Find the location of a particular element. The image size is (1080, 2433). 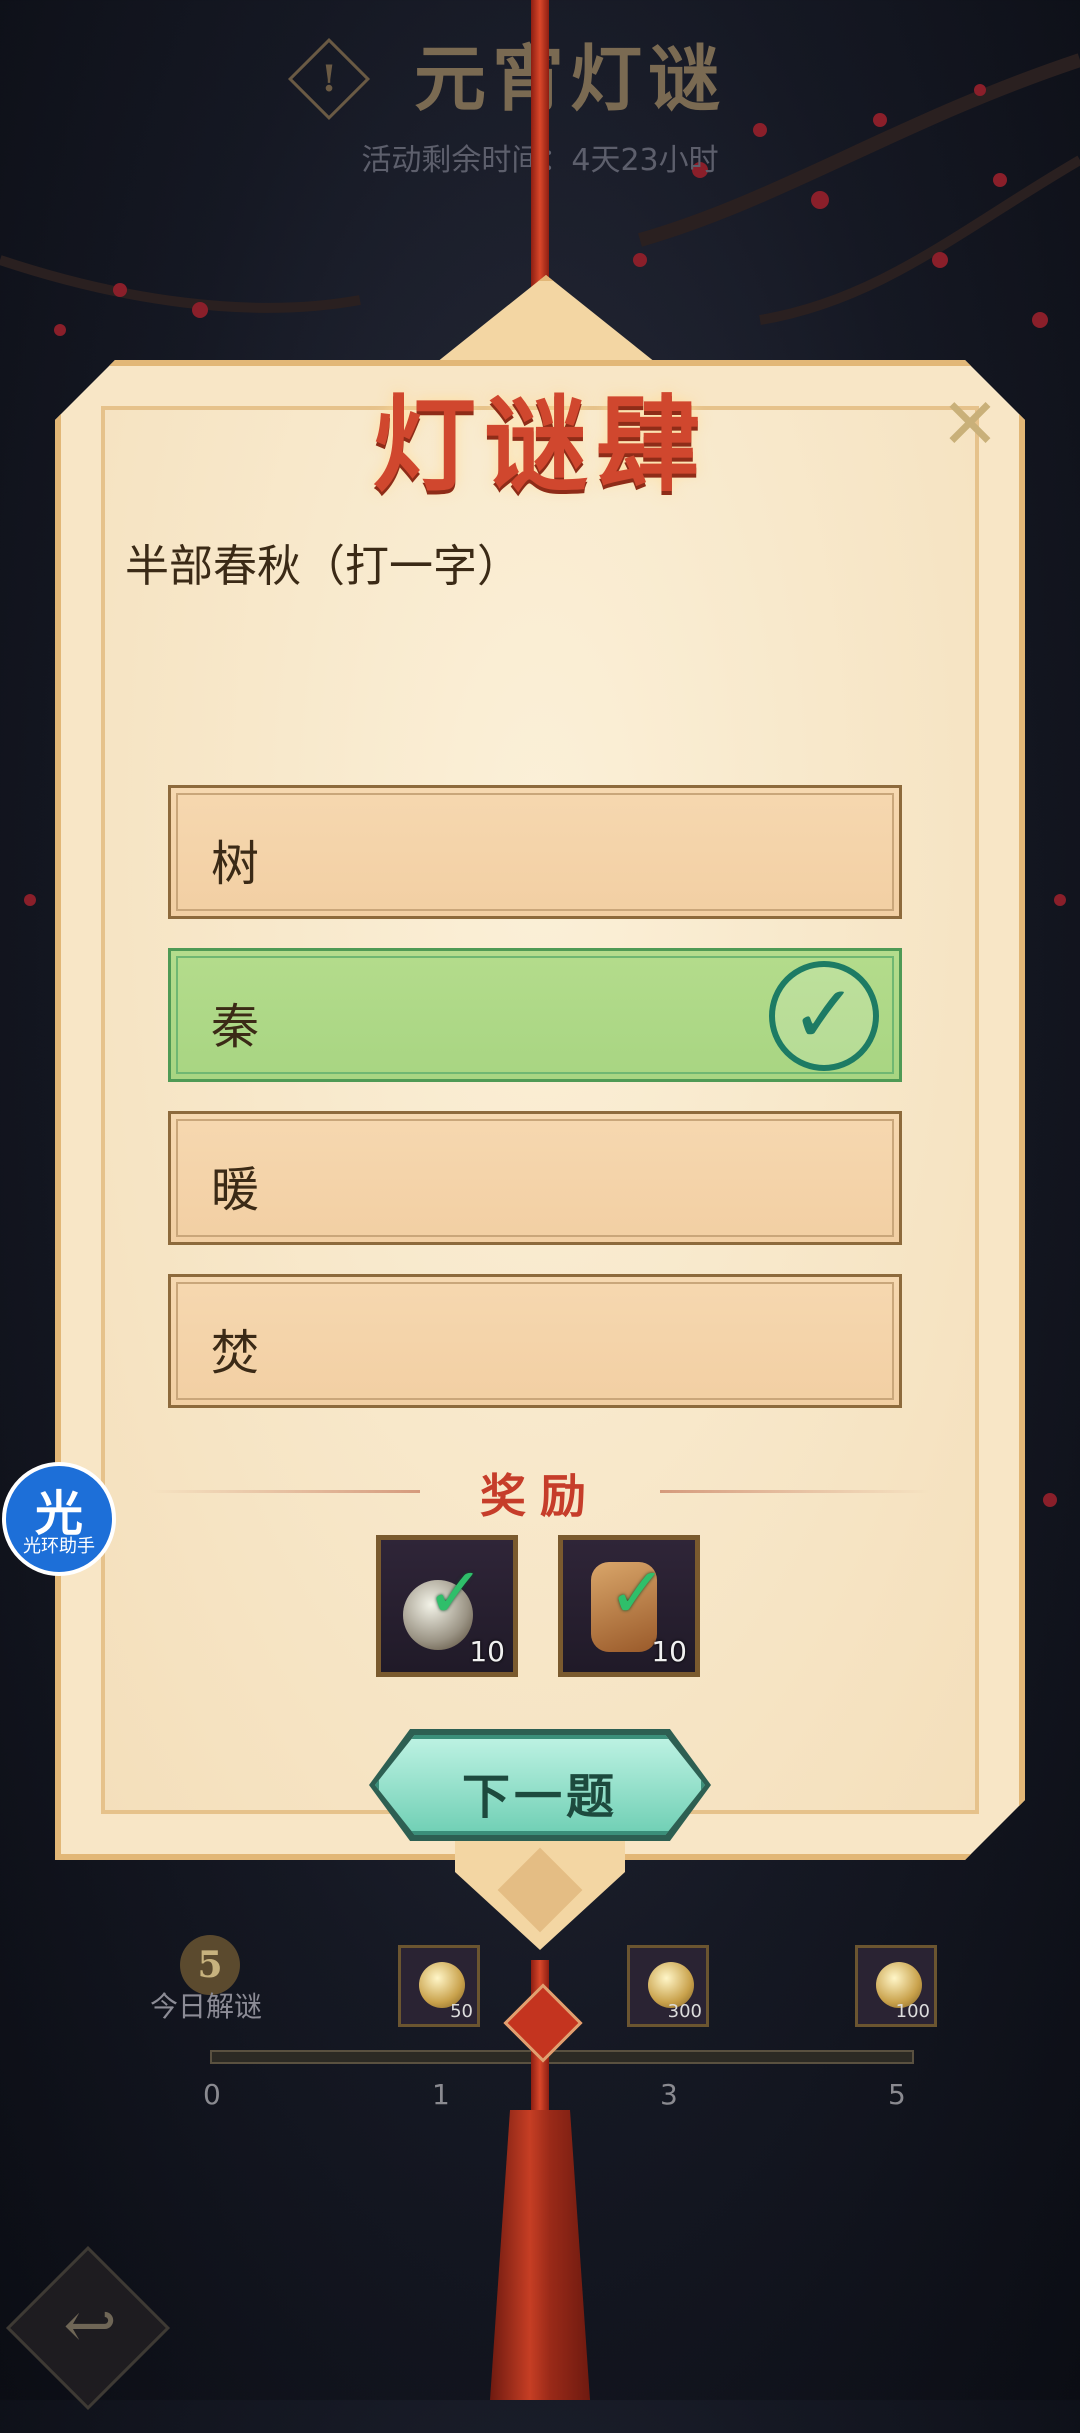

answer-option-2-correct: 秦 ✓ is located at coordinates (535, 1015).